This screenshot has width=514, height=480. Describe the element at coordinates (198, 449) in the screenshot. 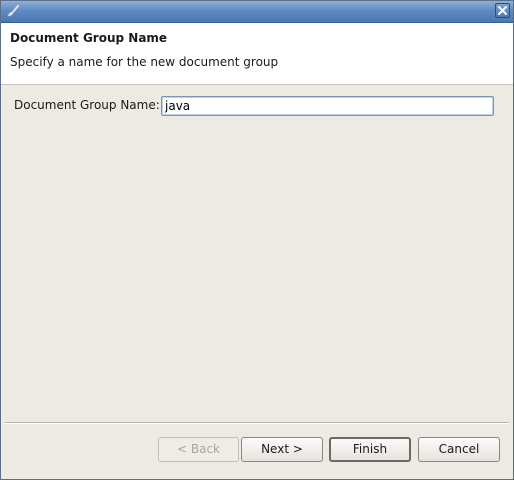

I see `back-button: < Back` at that location.